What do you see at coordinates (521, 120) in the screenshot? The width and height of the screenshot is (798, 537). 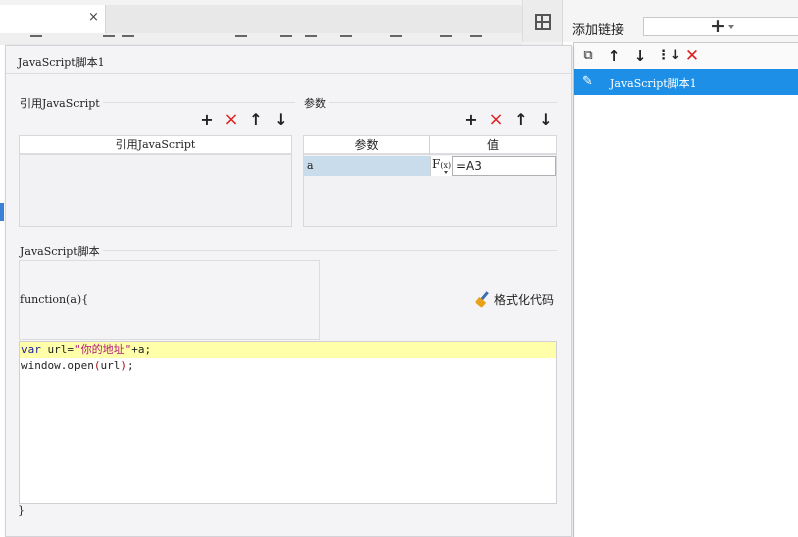 I see `param-up-button: ↑` at bounding box center [521, 120].